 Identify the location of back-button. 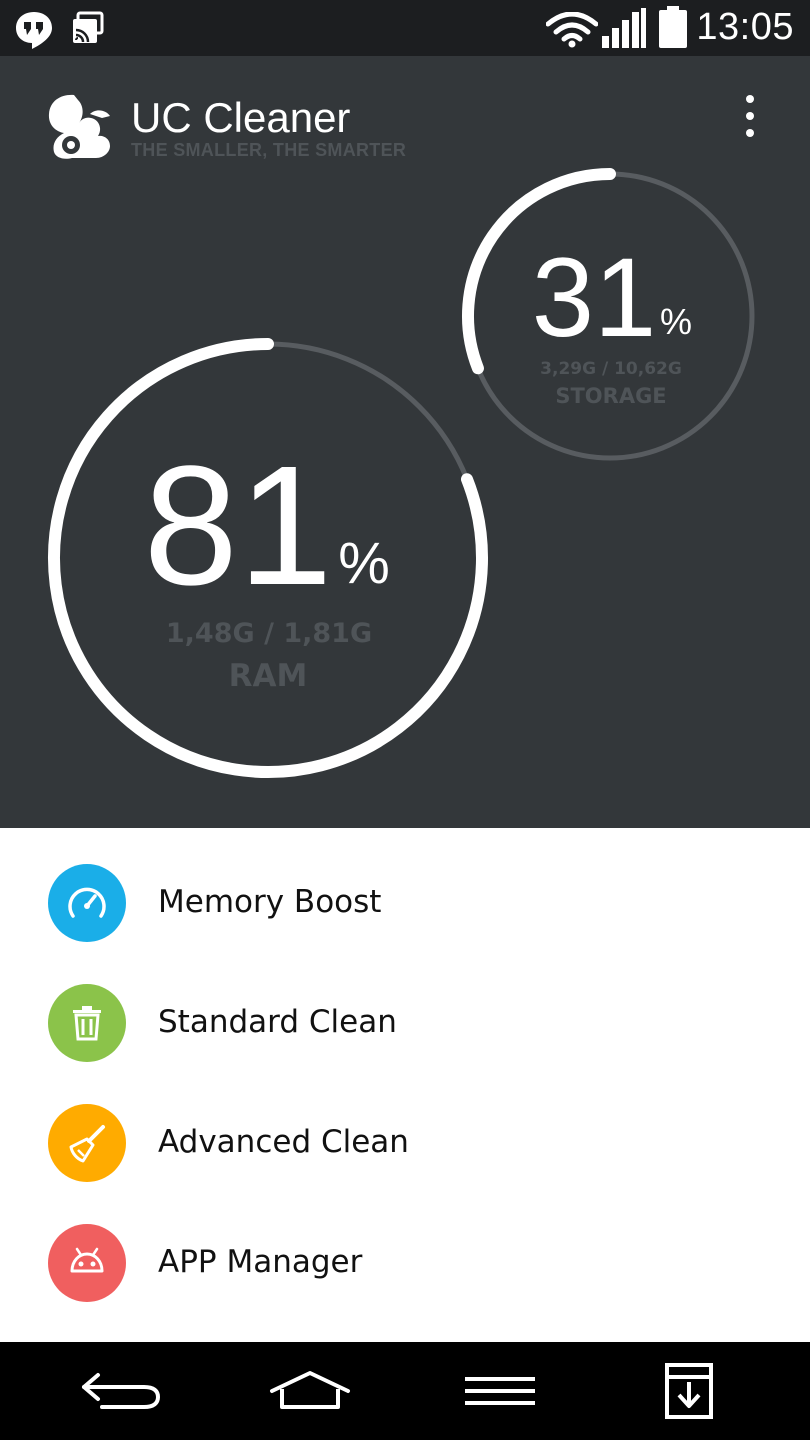
(120, 1391).